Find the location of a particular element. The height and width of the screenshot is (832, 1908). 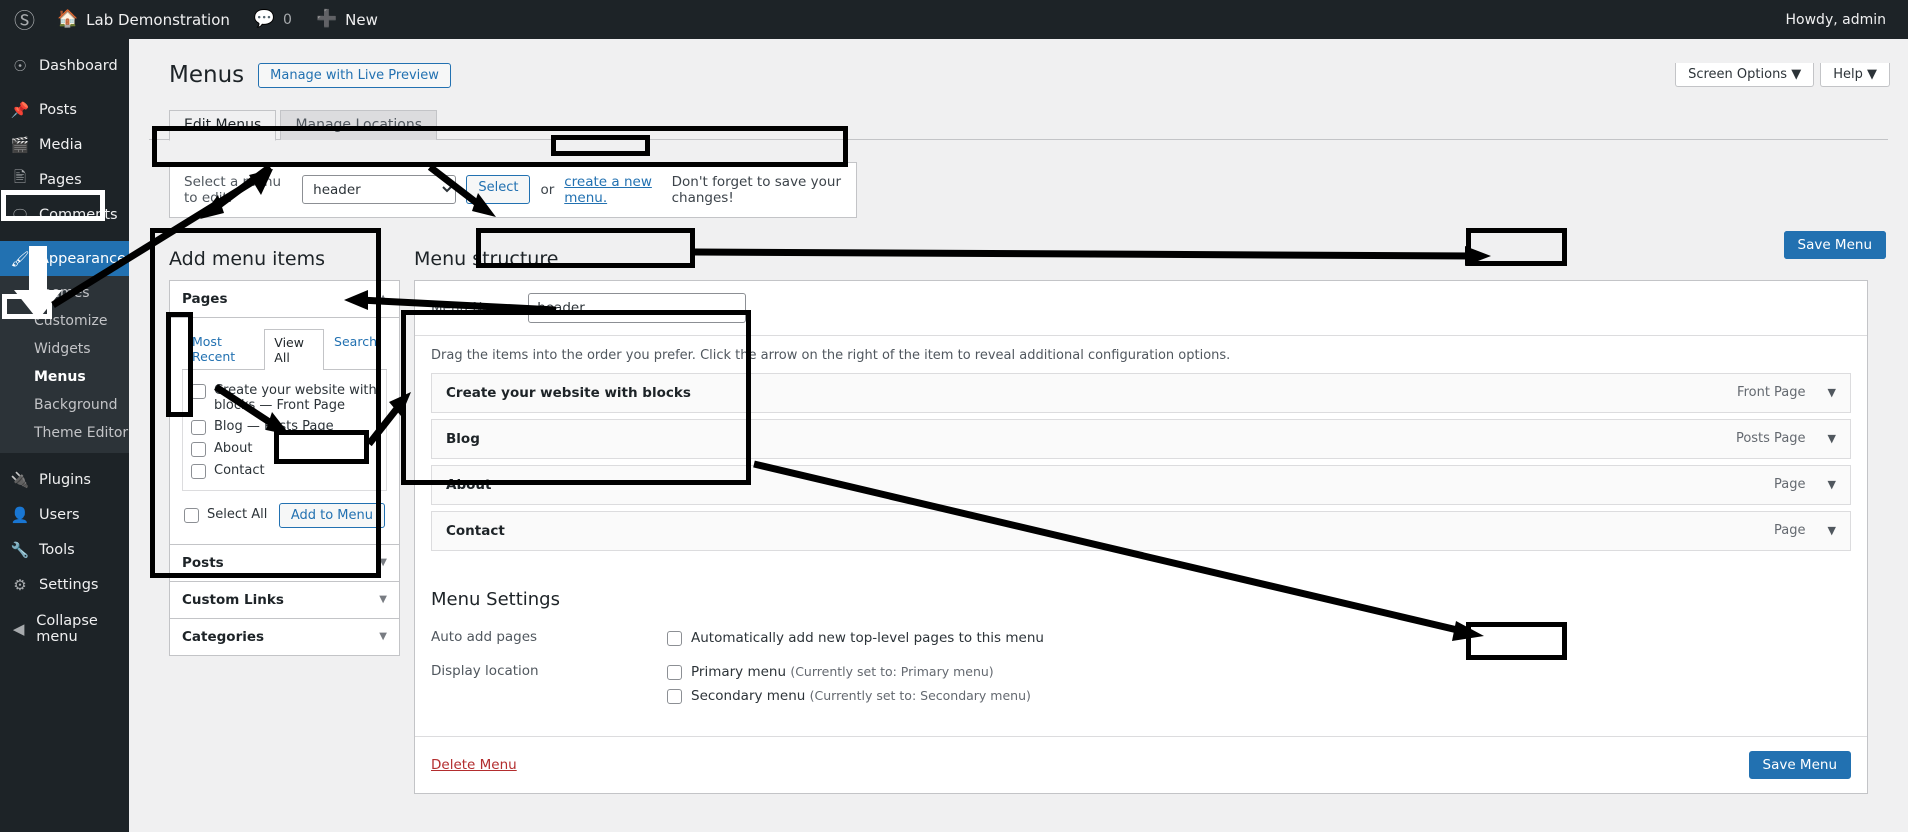

menu-name-input is located at coordinates (637, 307).